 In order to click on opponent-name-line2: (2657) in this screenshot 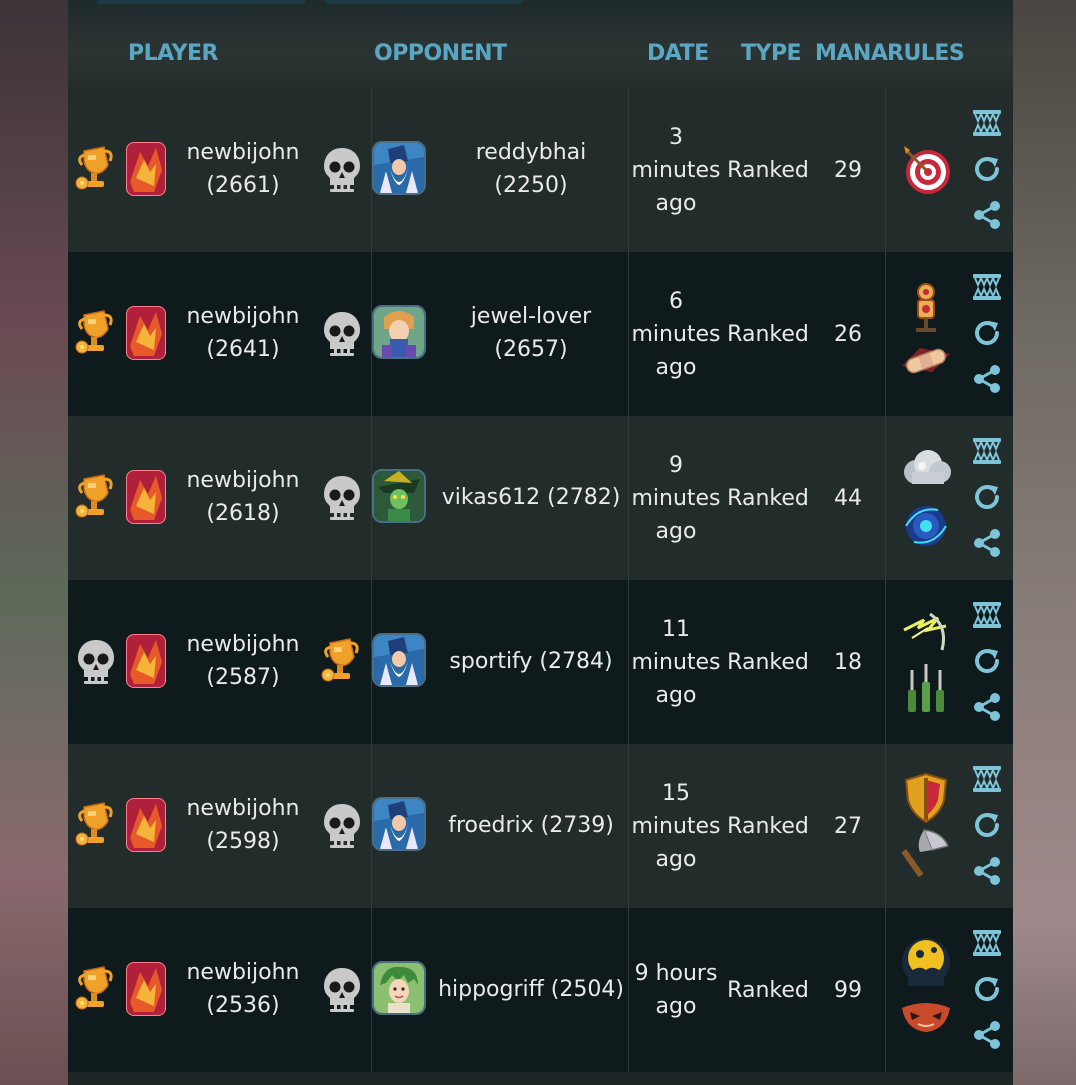, I will do `click(530, 349)`.